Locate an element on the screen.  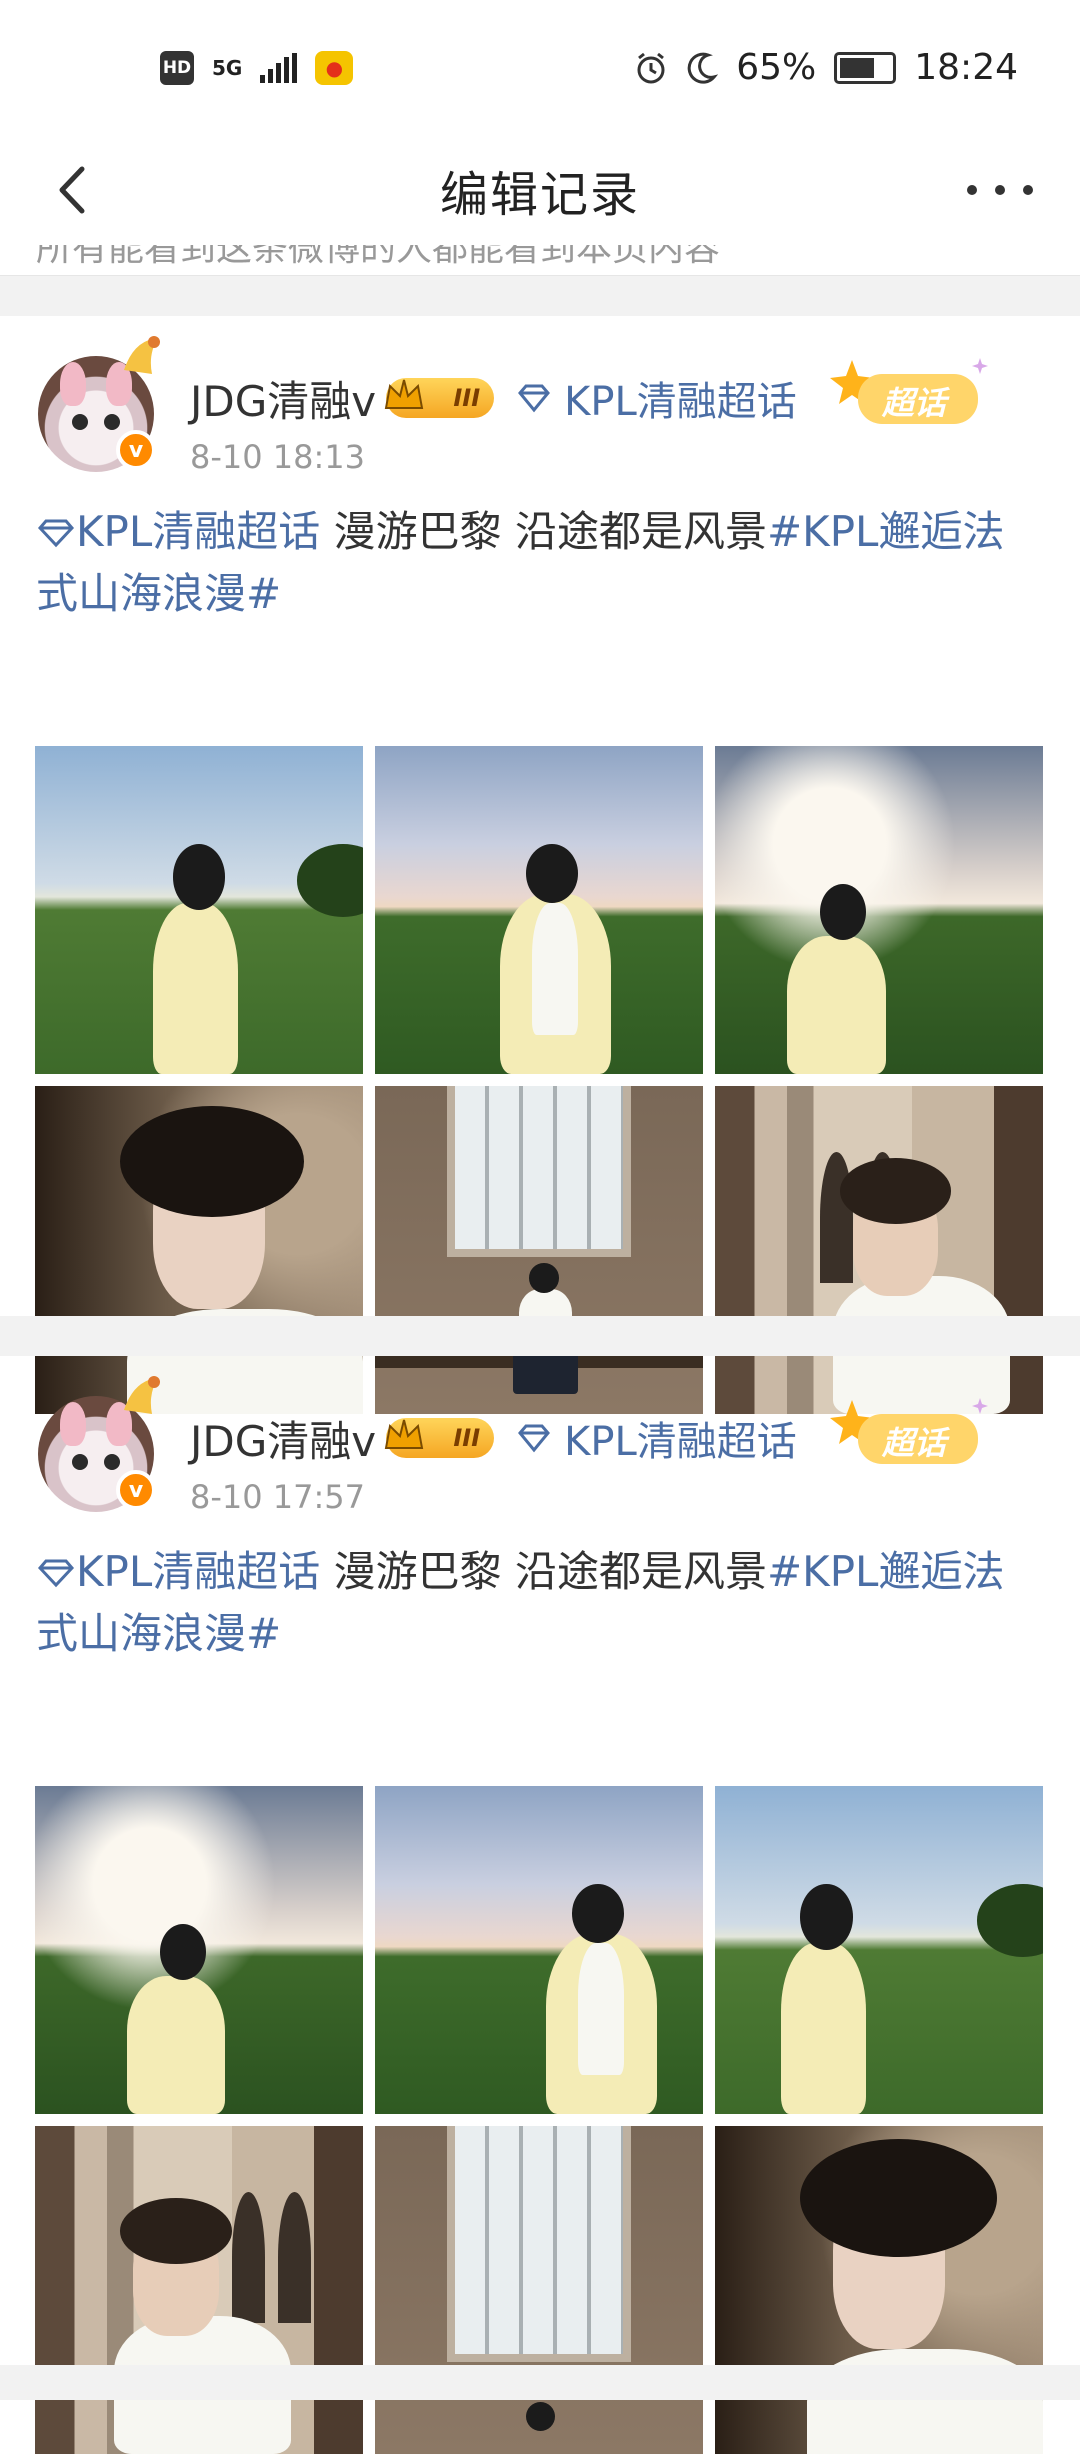
visibility-banner: 所有能看到这条微博的人都能看到本页内容 is located at coordinates (540, 260).